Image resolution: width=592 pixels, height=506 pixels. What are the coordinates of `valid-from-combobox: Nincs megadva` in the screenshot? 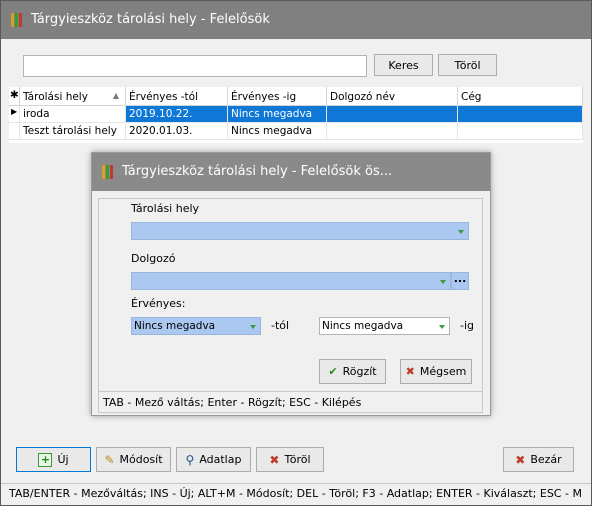 It's located at (196, 326).